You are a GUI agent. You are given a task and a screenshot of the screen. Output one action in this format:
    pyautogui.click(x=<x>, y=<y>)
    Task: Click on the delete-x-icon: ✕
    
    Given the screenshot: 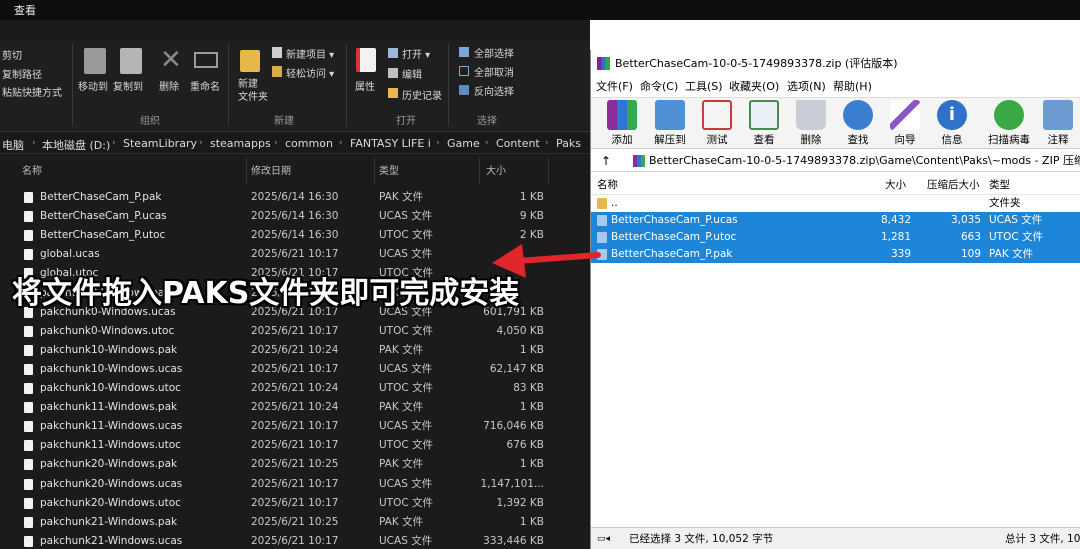 What is the action you would take?
    pyautogui.click(x=171, y=60)
    